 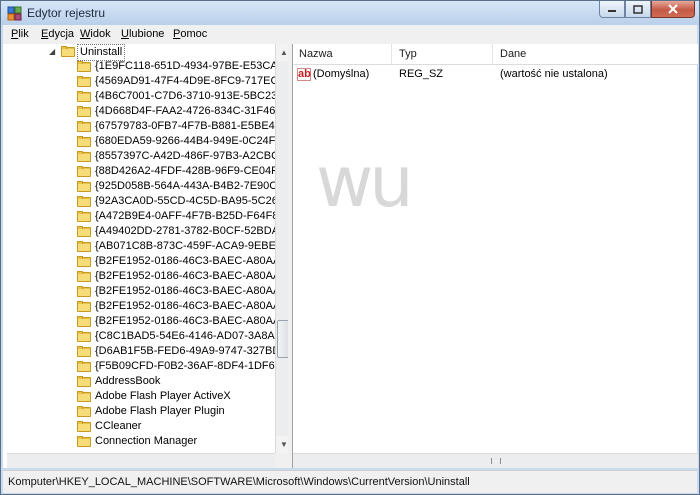 I want to click on list-header: Nazwa Typ Dane, so click(x=495, y=54).